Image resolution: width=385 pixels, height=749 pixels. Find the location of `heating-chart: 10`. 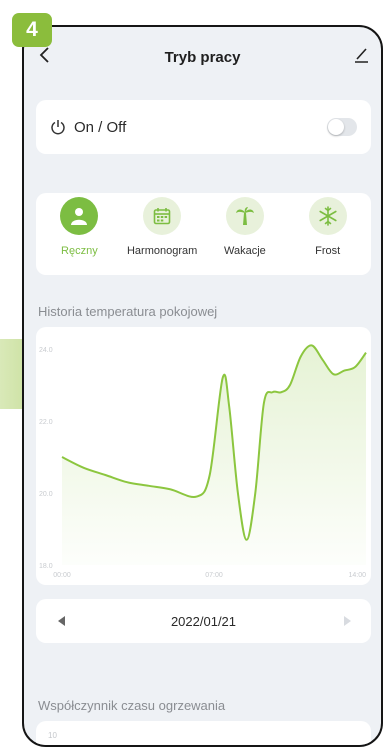

heating-chart: 10 is located at coordinates (203, 733).